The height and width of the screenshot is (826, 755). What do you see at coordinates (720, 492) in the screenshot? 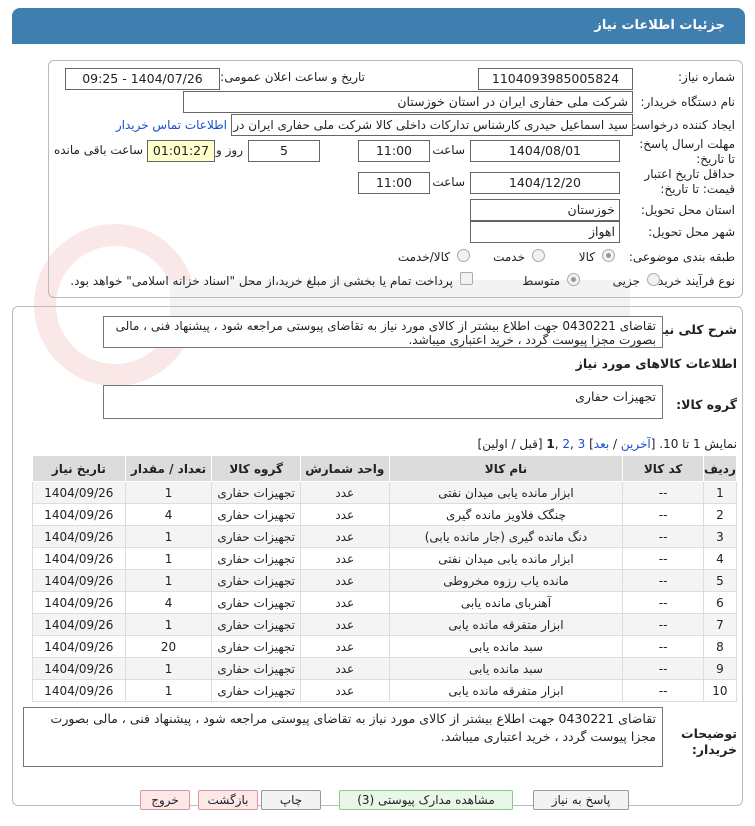
I see `cell-row: 1` at bounding box center [720, 492].